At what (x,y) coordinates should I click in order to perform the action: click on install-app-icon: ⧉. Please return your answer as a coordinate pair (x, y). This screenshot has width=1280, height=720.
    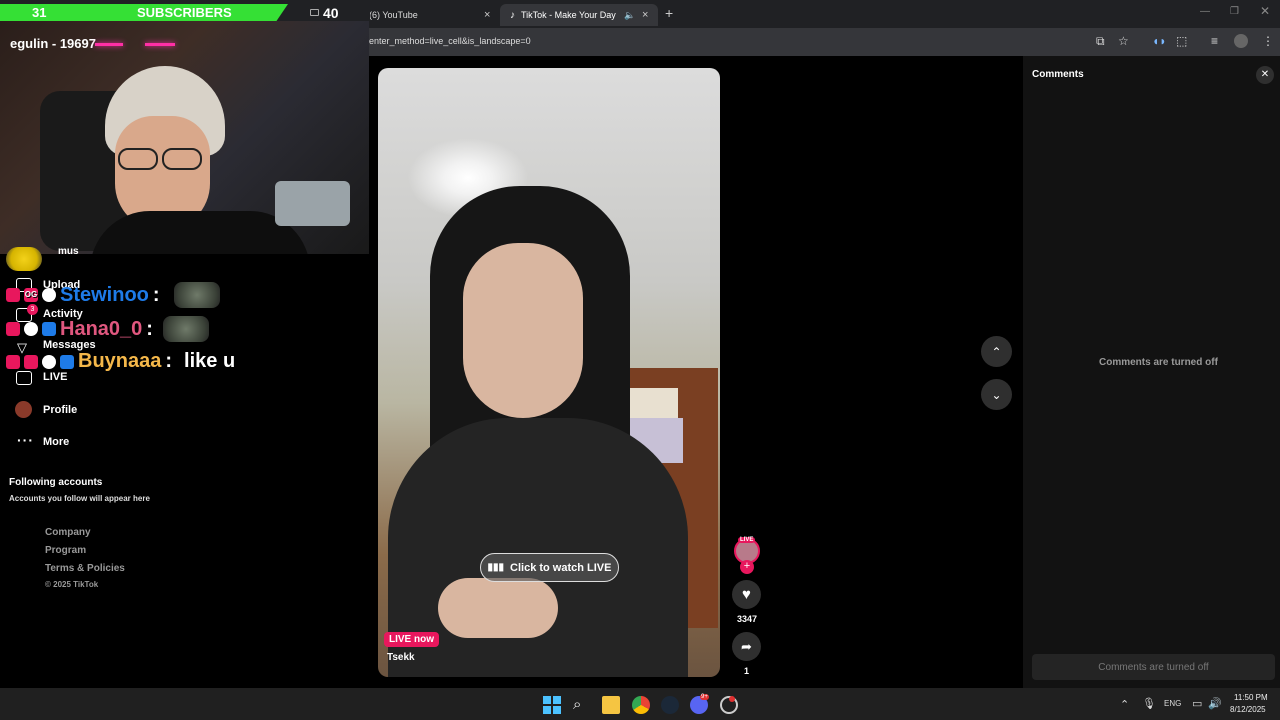
    Looking at the image, I should click on (1100, 41).